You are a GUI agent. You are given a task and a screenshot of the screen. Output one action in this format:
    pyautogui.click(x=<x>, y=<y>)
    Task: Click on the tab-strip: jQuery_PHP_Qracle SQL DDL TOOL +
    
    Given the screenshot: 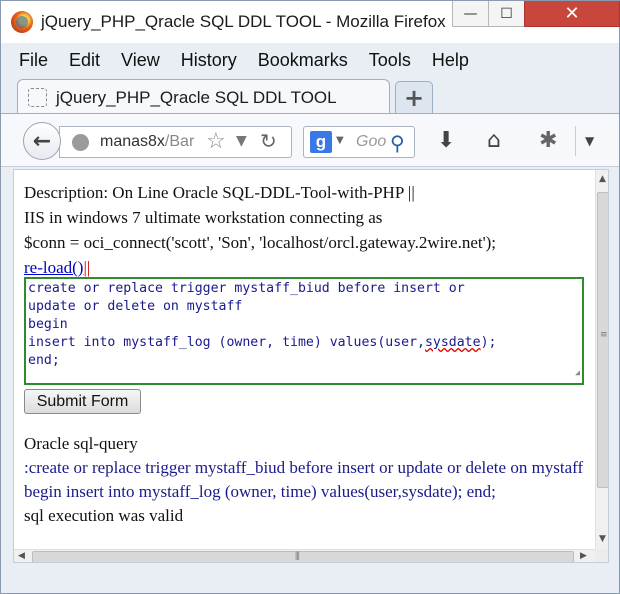 What is the action you would take?
    pyautogui.click(x=310, y=96)
    